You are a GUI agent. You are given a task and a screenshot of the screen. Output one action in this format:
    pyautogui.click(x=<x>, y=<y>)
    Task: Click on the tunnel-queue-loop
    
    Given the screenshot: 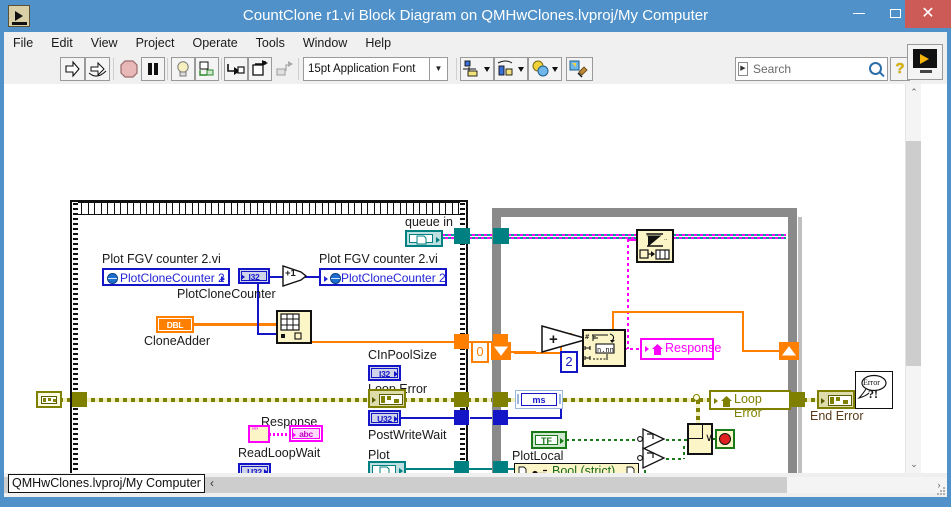 What is the action you would take?
    pyautogui.click(x=501, y=236)
    